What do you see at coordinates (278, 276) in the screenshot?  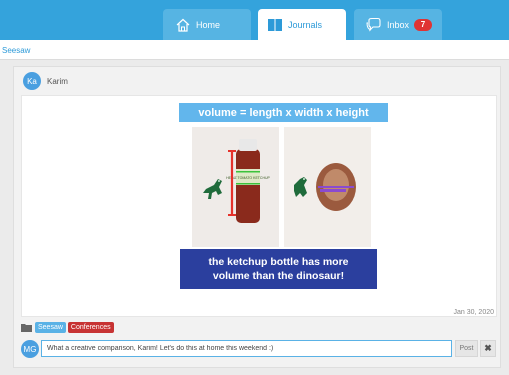 I see `caption-line-2: volume than the dinosaur!` at bounding box center [278, 276].